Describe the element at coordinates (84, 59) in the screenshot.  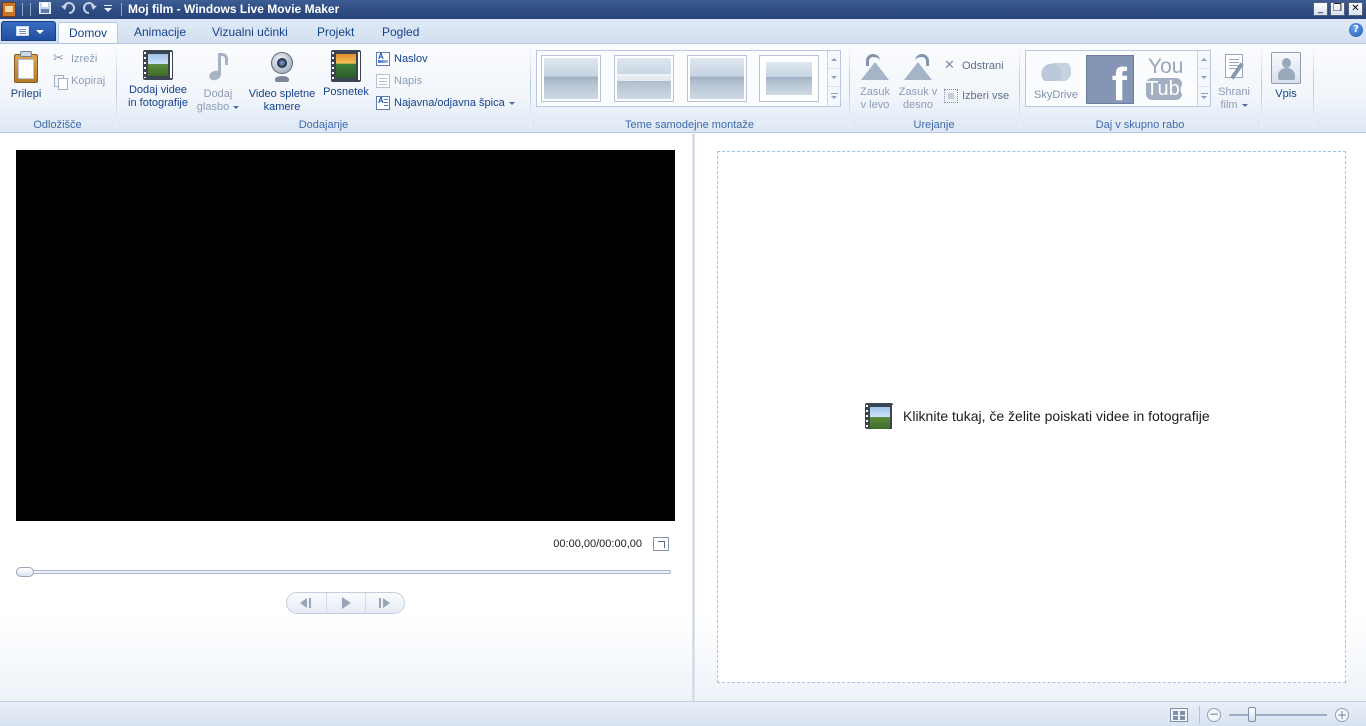
I see `cut-label: Izreži` at that location.